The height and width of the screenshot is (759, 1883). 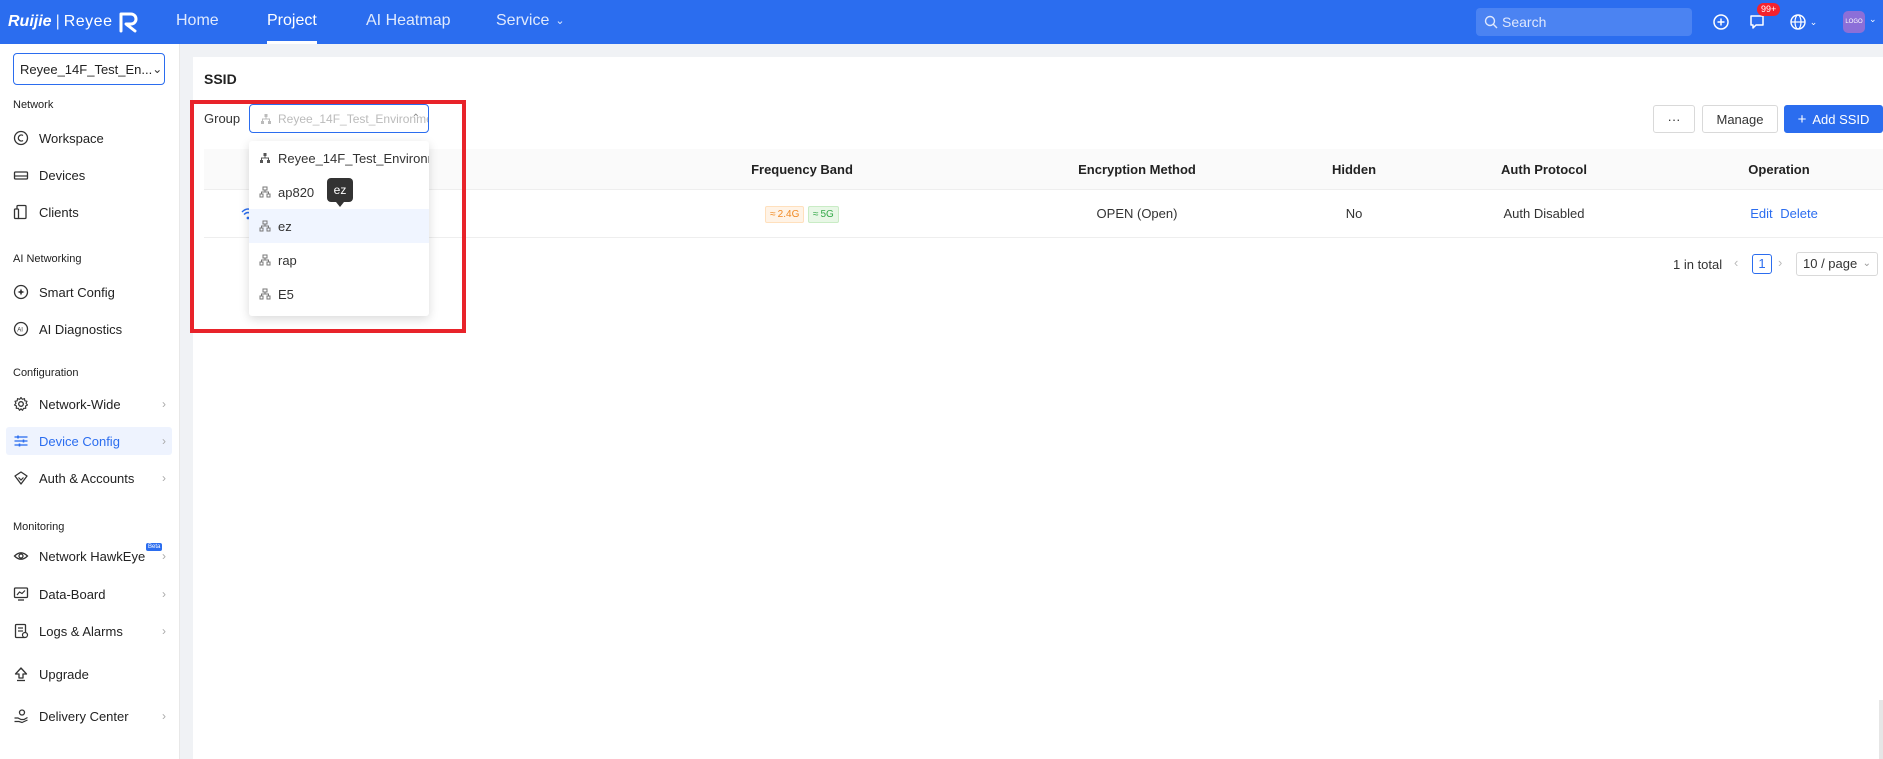 I want to click on band-5g-label: 5G, so click(x=827, y=215).